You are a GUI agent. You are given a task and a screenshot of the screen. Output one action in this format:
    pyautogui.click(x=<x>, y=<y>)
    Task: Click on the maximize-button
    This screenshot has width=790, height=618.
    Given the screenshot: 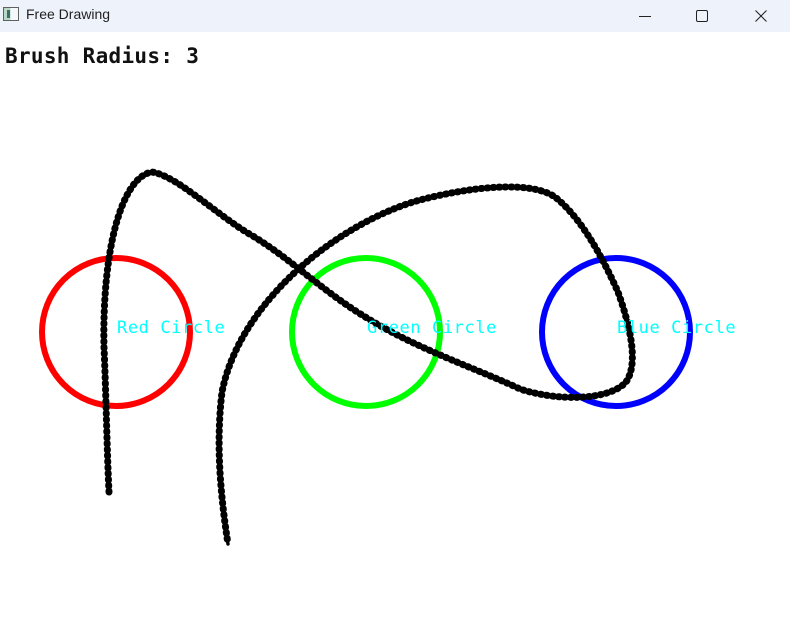 What is the action you would take?
    pyautogui.click(x=702, y=16)
    